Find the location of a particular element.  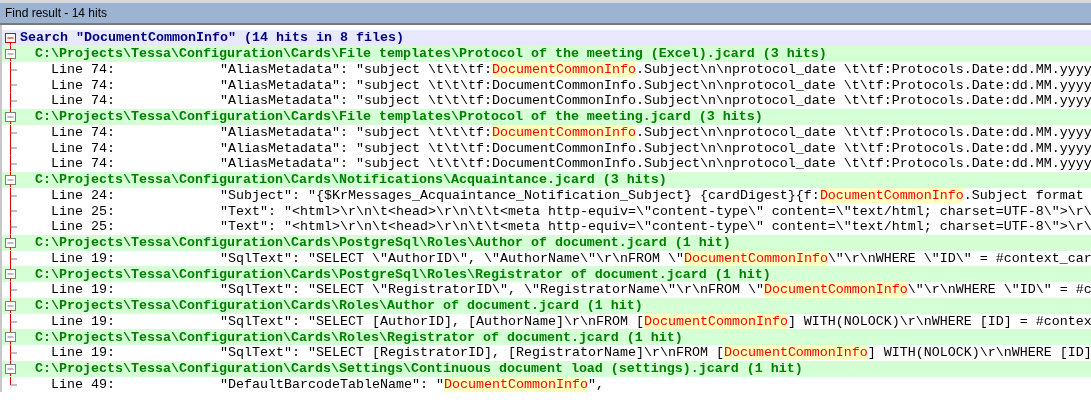

line-number: Line 49: is located at coordinates (83, 384).